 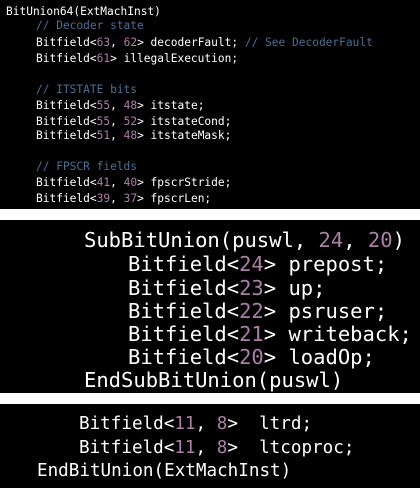 I want to click on code-text: > itstateCond;, so click(x=184, y=121).